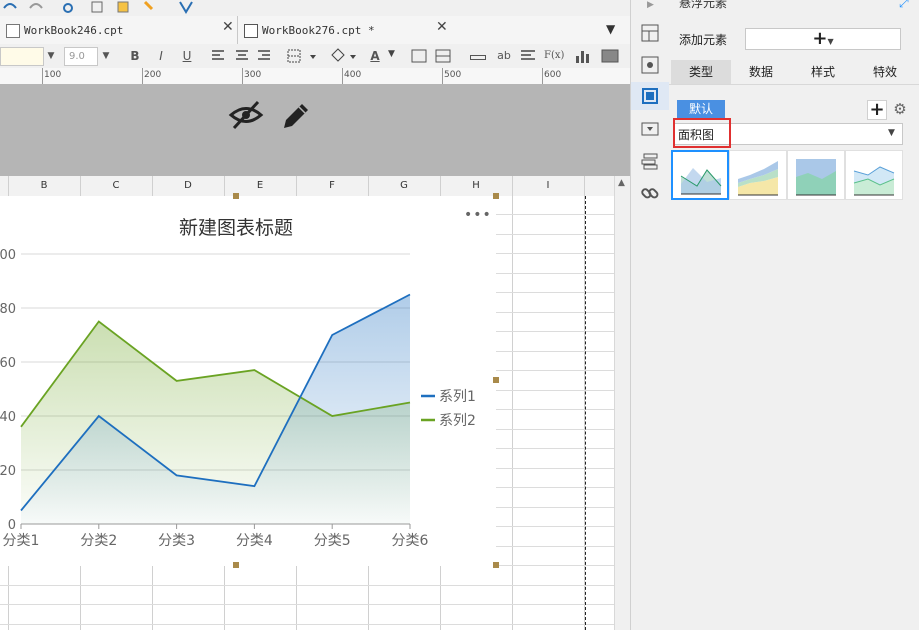 This screenshot has width=919, height=630. Describe the element at coordinates (315, 8) in the screenshot. I see `top-toolbar` at that location.